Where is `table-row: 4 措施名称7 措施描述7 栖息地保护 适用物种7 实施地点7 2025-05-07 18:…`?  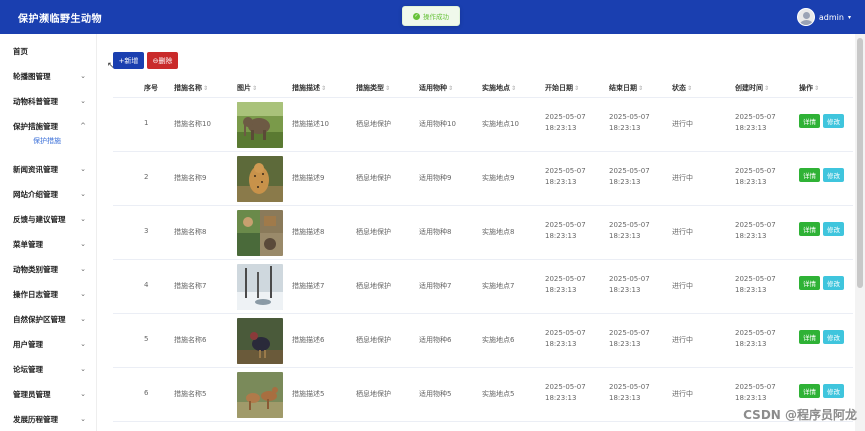
table-row: 4 措施名称7 措施描述7 栖息地保护 适用物种7 实施地点7 2025-05-07 18:… is located at coordinates (483, 287).